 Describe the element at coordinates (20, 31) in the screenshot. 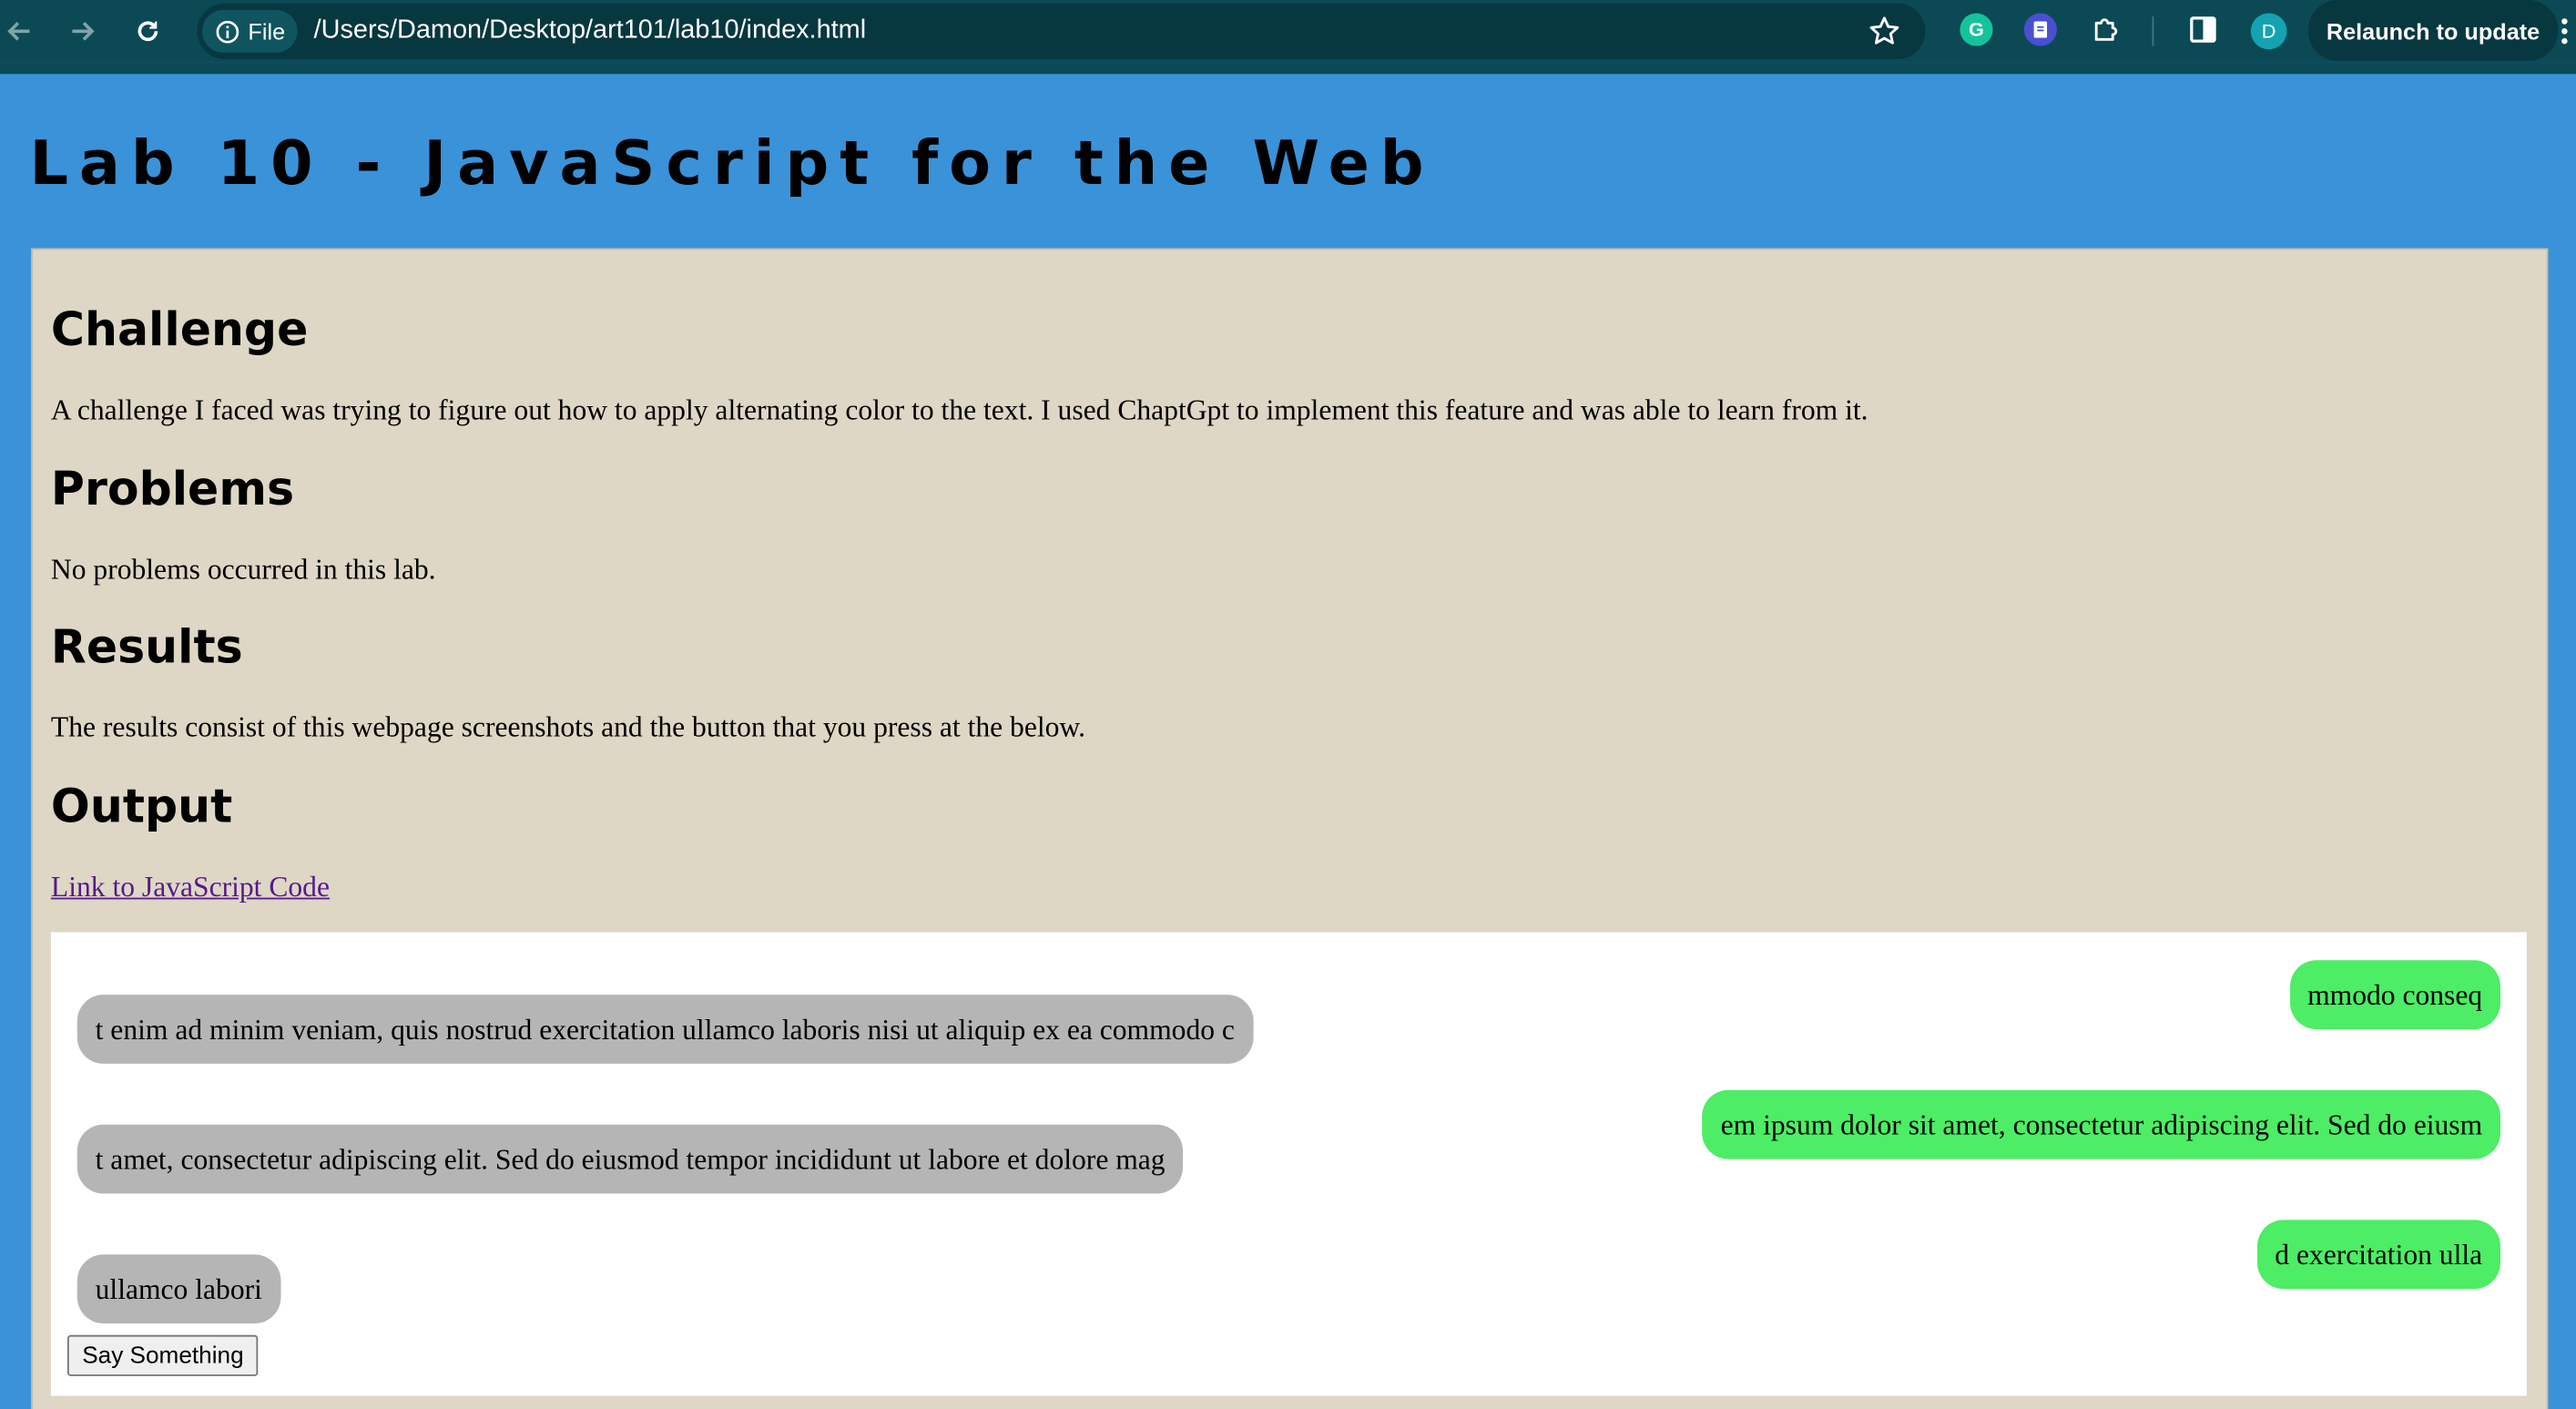

I see `back-icon` at that location.